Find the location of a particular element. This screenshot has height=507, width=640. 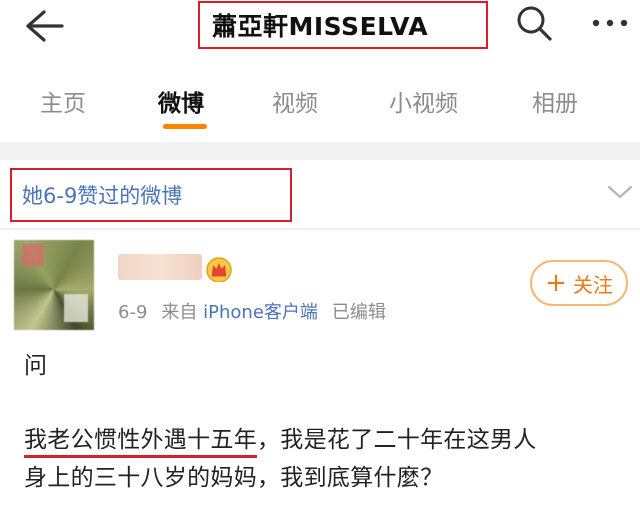

post-text-line-1: 我老公惯性外遇十五年，我是花了二十年在这男人 is located at coordinates (280, 439).